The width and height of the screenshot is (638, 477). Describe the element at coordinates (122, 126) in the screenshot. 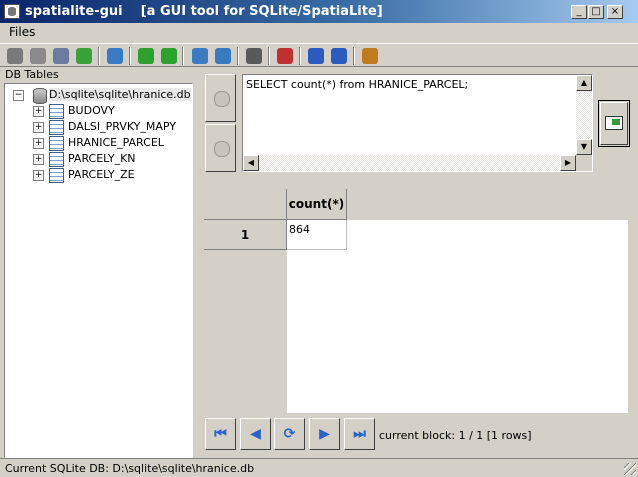

I see `table-label: DALSI_PRVKY_MAPY` at that location.